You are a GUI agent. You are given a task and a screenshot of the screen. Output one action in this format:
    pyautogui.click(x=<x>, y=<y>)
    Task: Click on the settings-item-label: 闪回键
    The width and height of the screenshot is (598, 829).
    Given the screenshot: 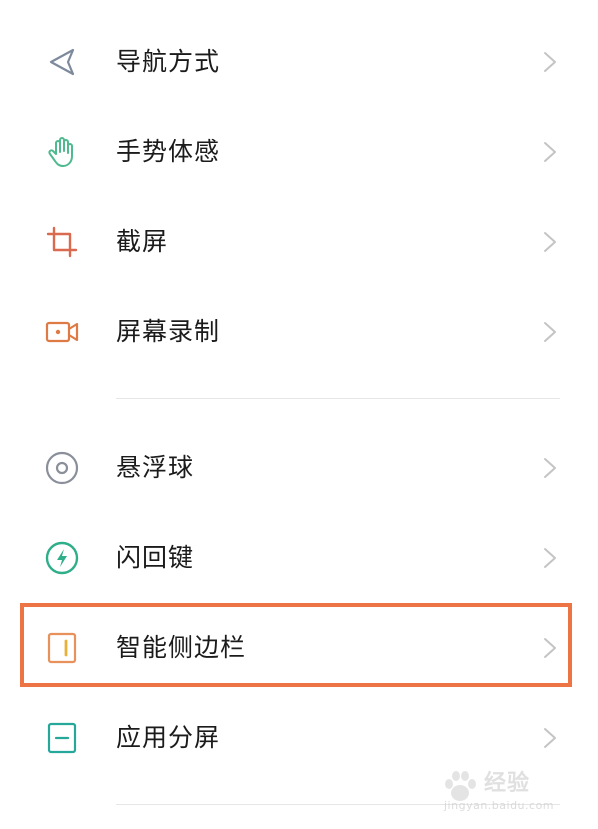 What is the action you would take?
    pyautogui.click(x=155, y=557)
    